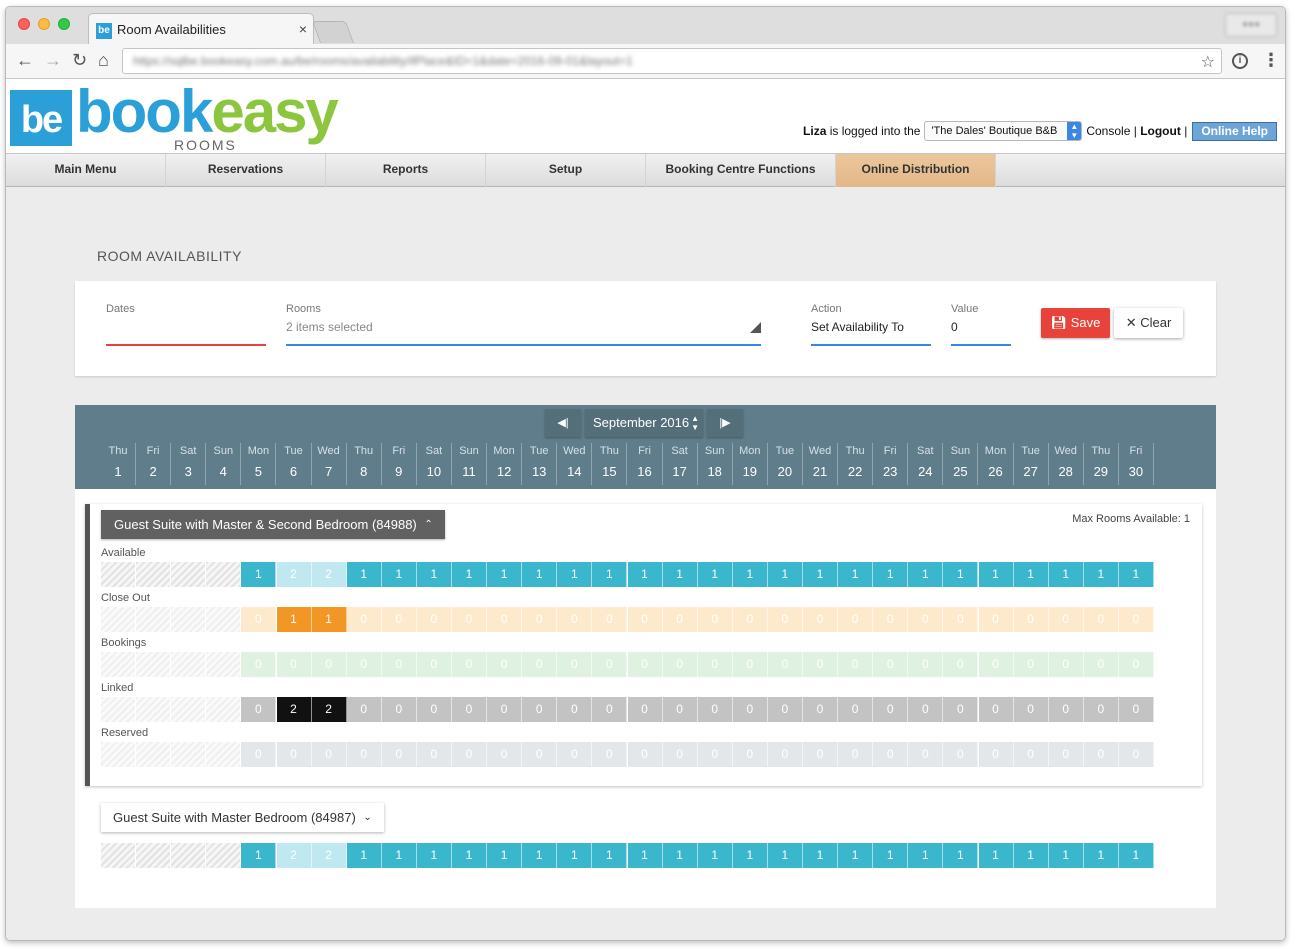 The width and height of the screenshot is (1296, 949). What do you see at coordinates (926, 464) in the screenshot?
I see `day-column: Sat 24` at bounding box center [926, 464].